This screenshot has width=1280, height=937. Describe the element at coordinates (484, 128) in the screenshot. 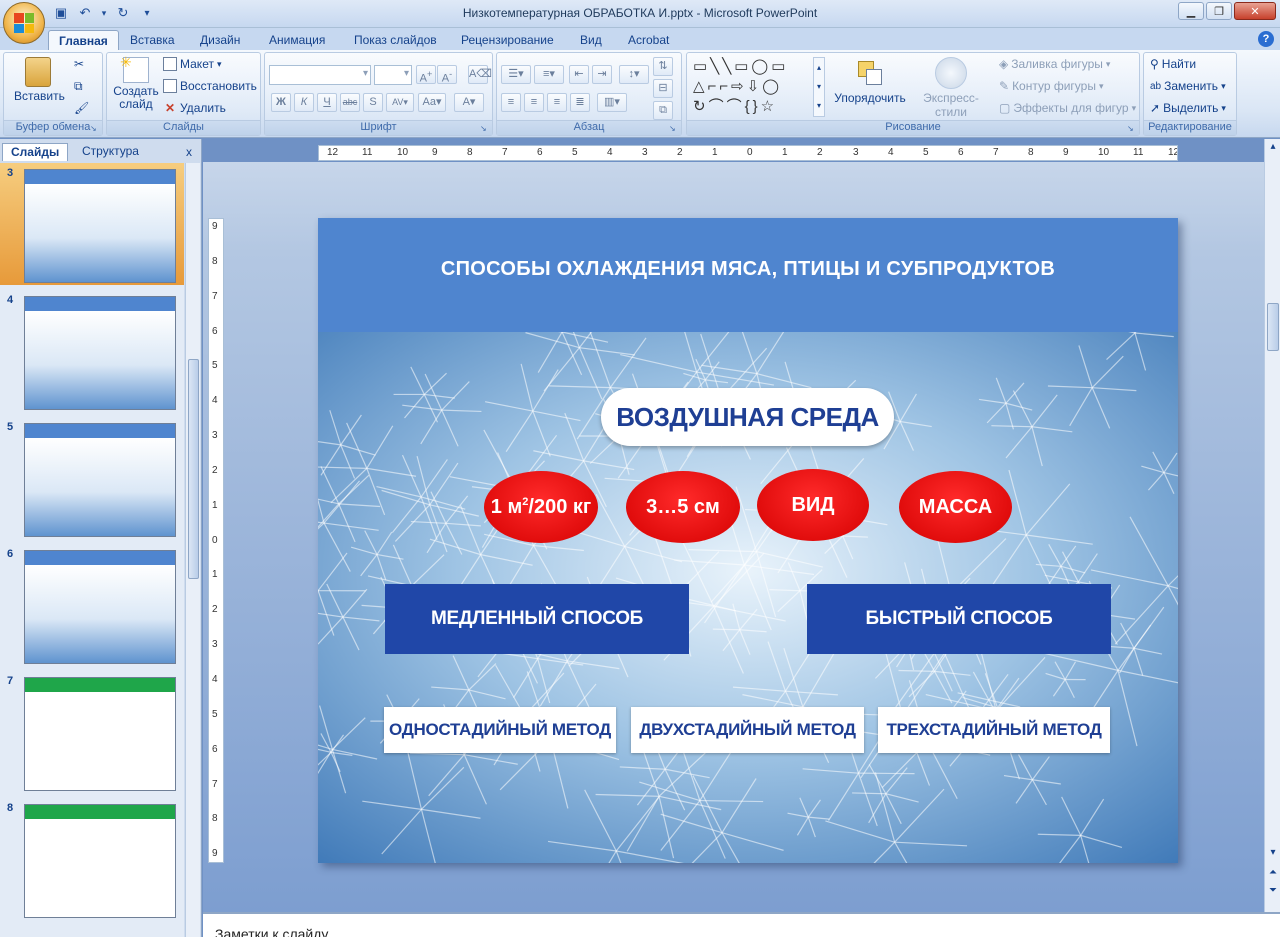

I see `font-launcher-icon: ↘` at that location.